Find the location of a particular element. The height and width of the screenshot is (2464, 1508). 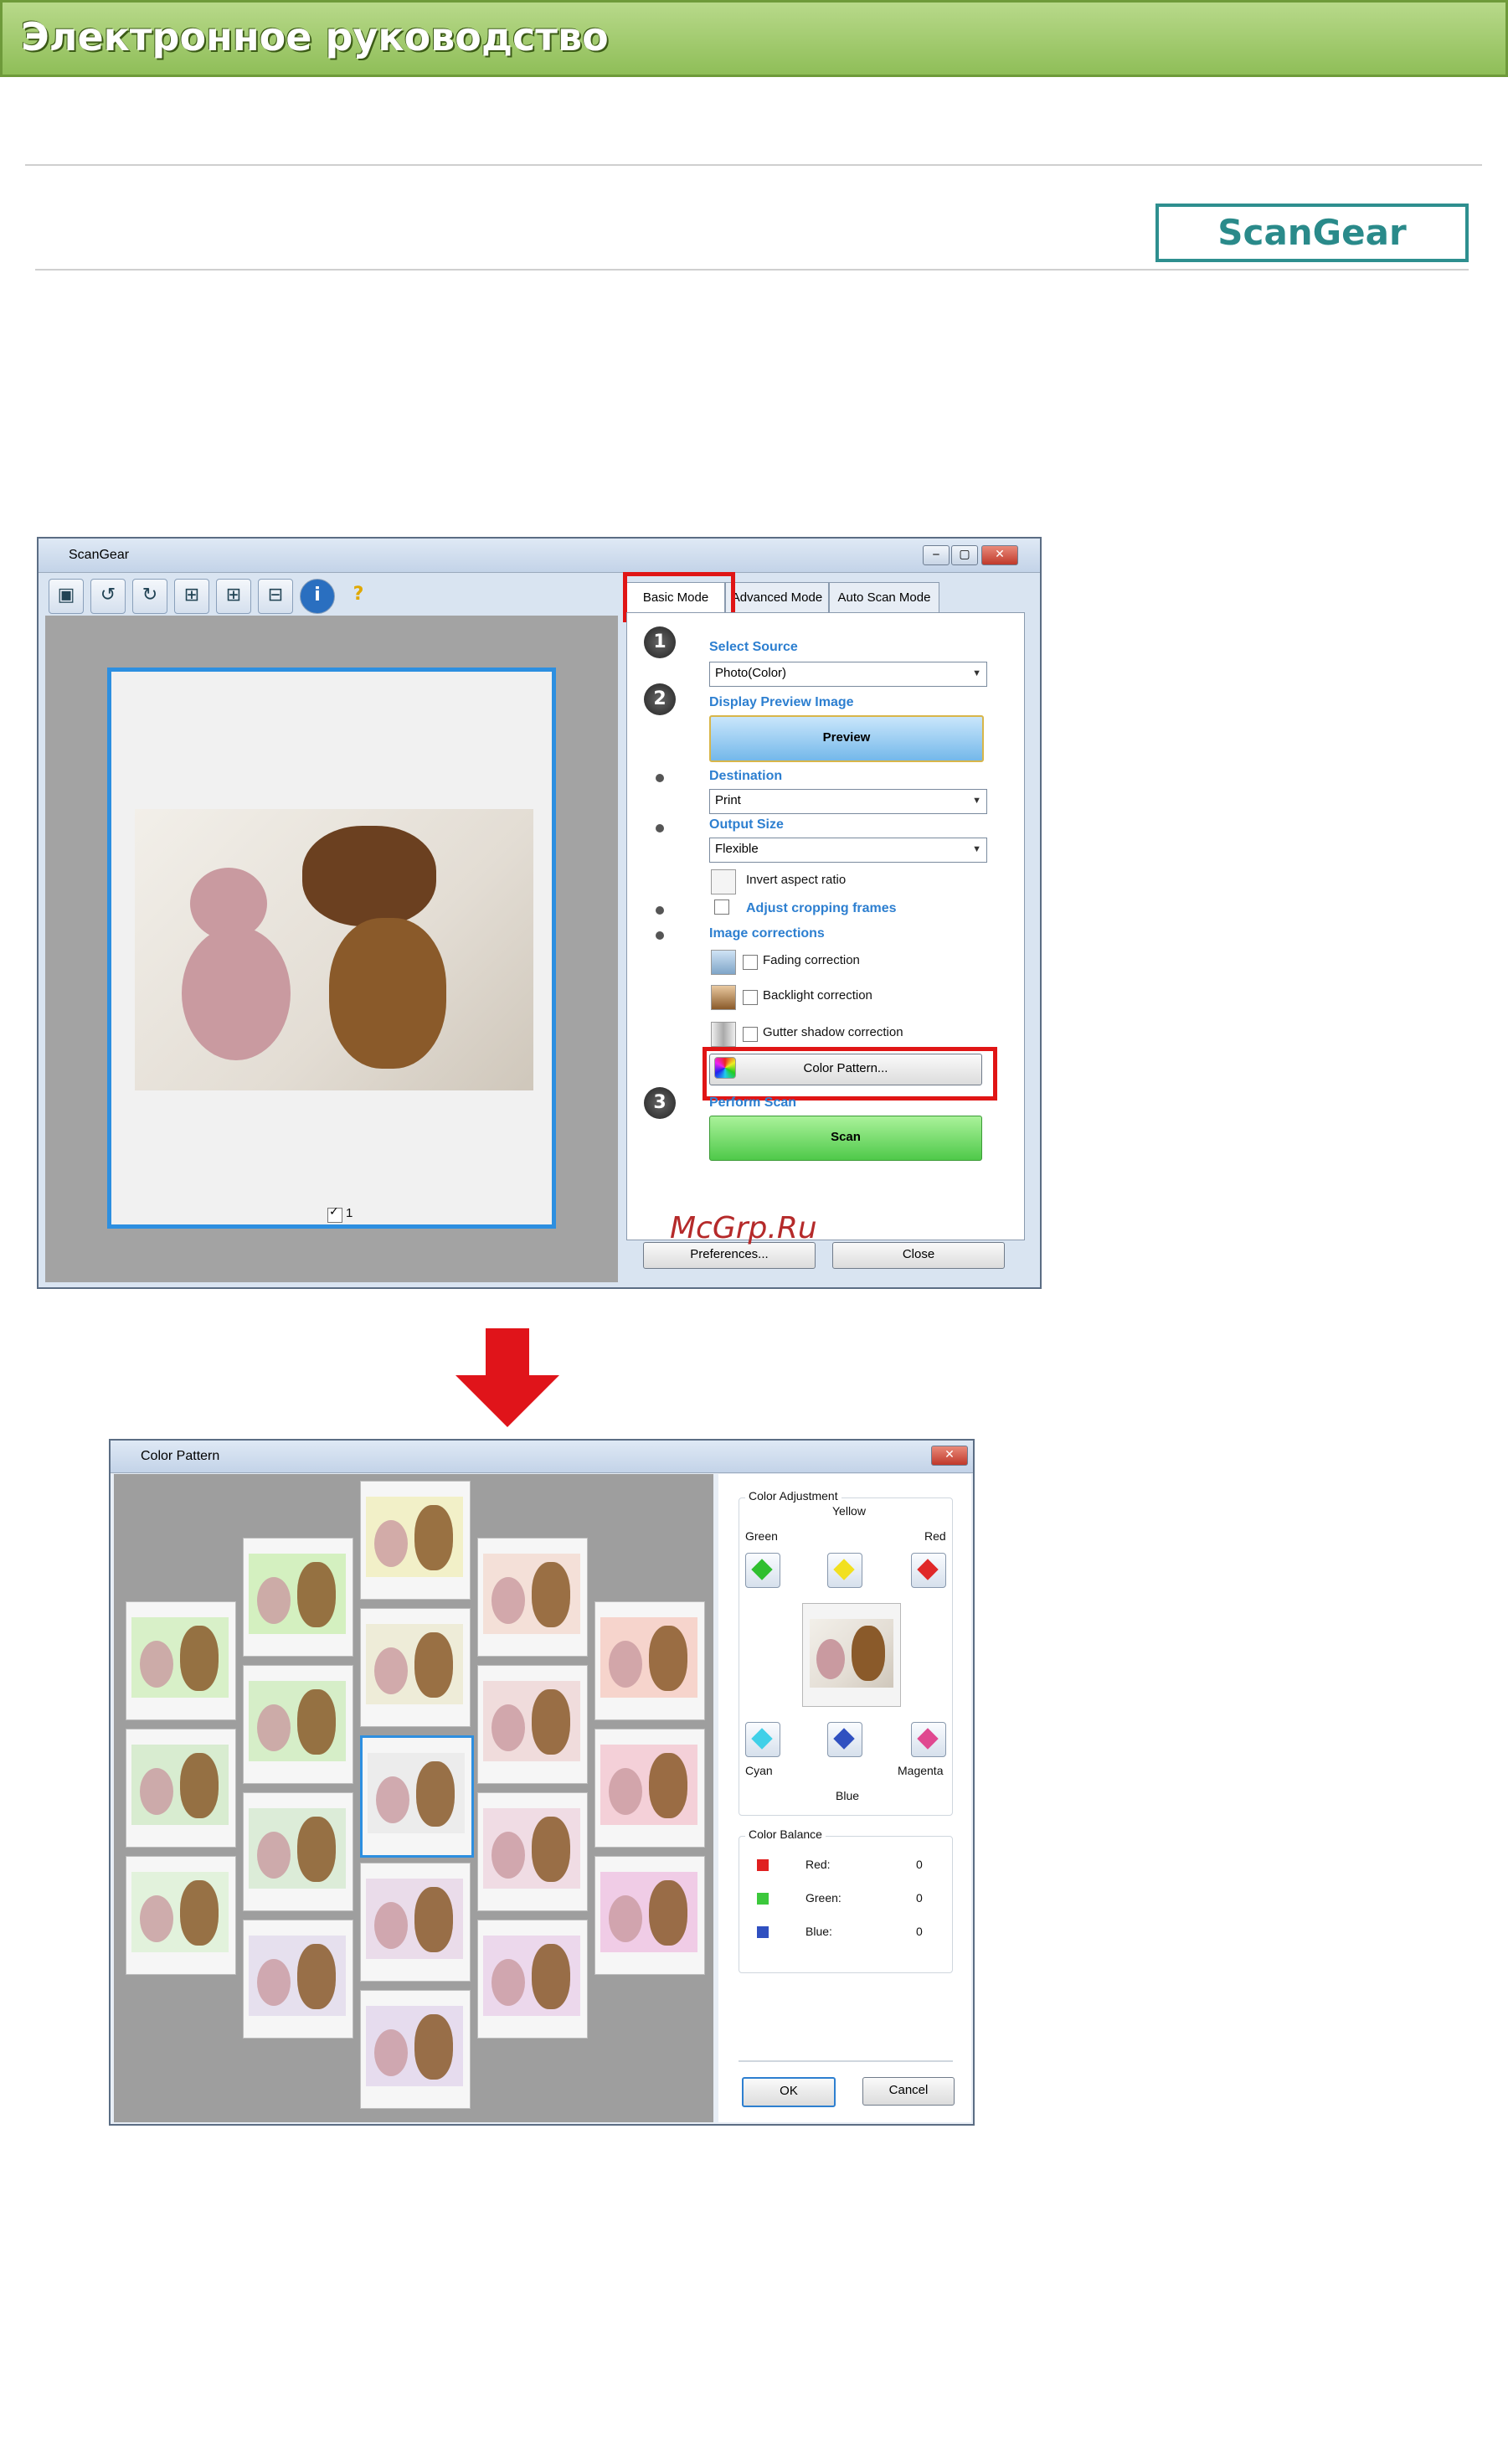

current-pattern-thumb is located at coordinates (851, 1655).